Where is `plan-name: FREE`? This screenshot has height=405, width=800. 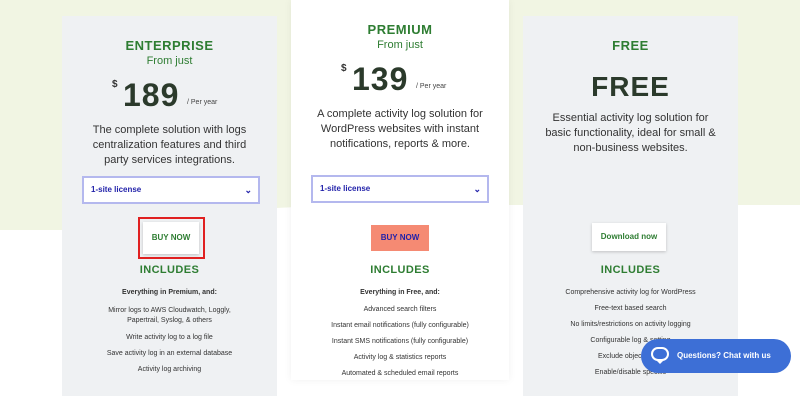 plan-name: FREE is located at coordinates (630, 45).